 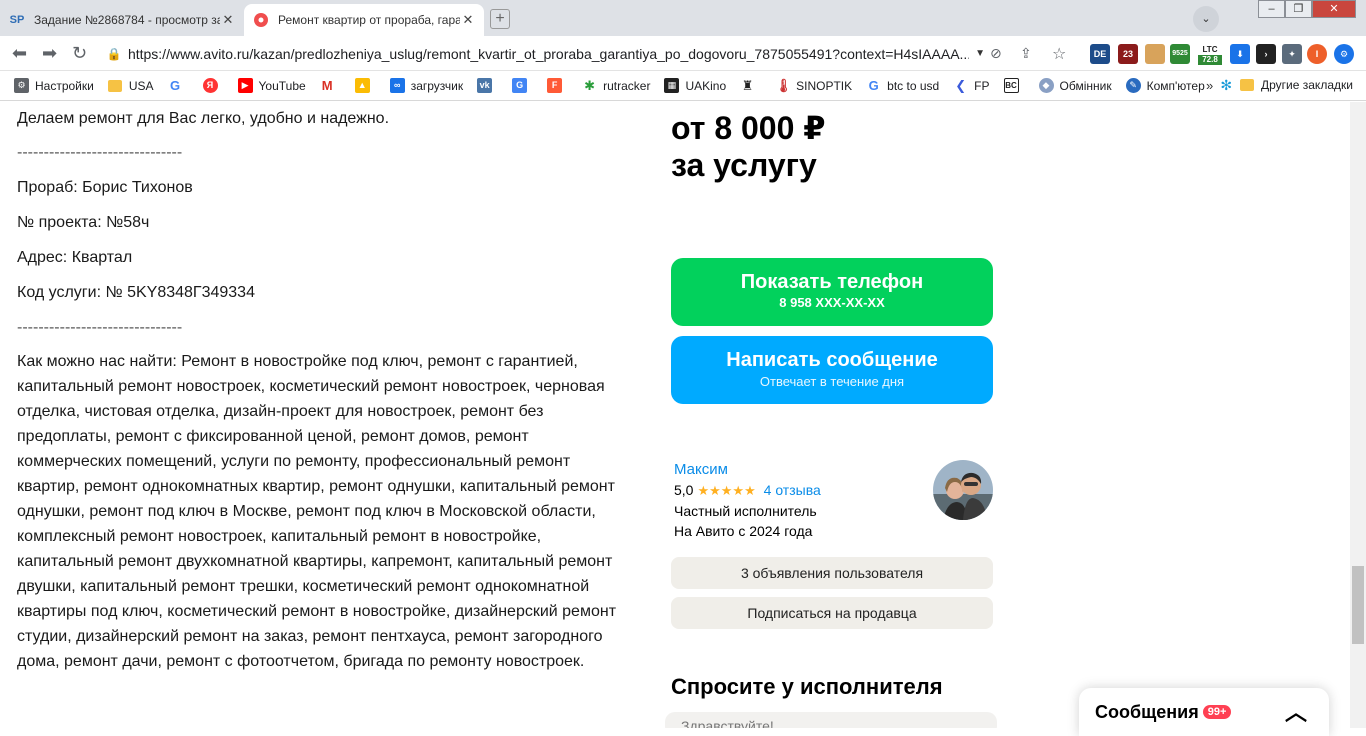 What do you see at coordinates (21, 85) in the screenshot?
I see `gear-icon: ⚙` at bounding box center [21, 85].